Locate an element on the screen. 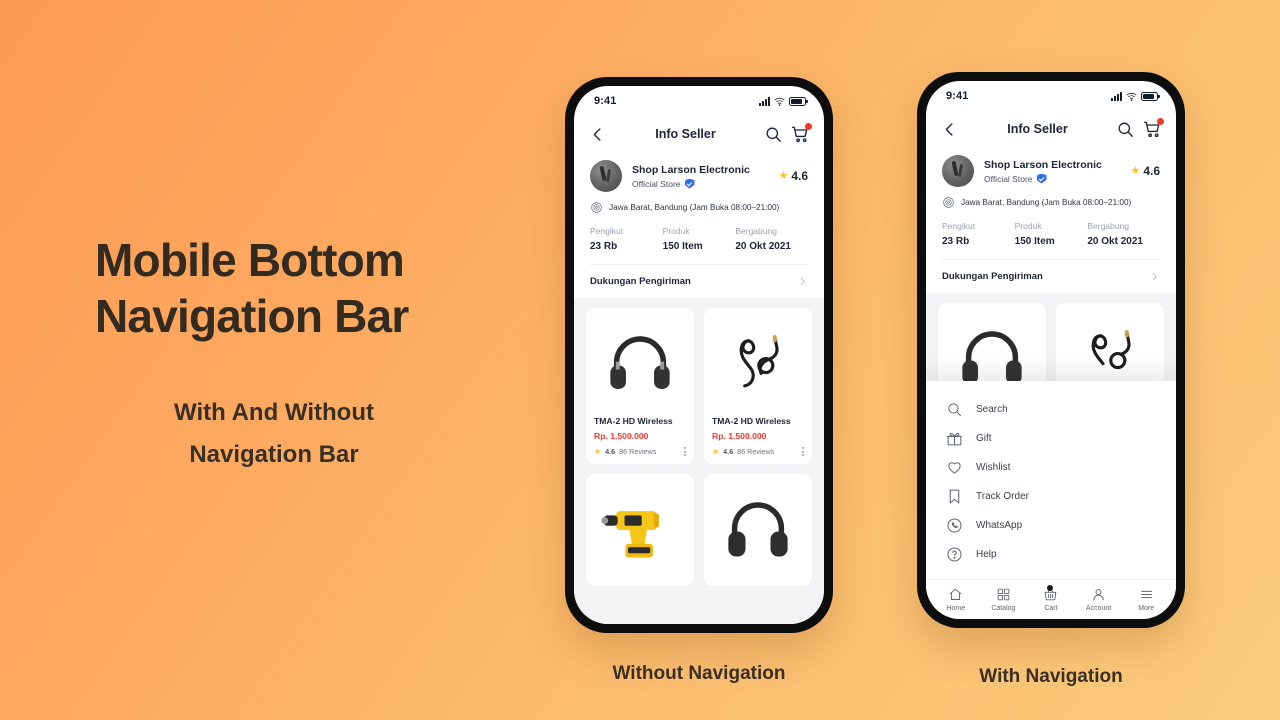 This screenshot has height=720, width=1280. stat-value: 150 Item is located at coordinates (682, 246).